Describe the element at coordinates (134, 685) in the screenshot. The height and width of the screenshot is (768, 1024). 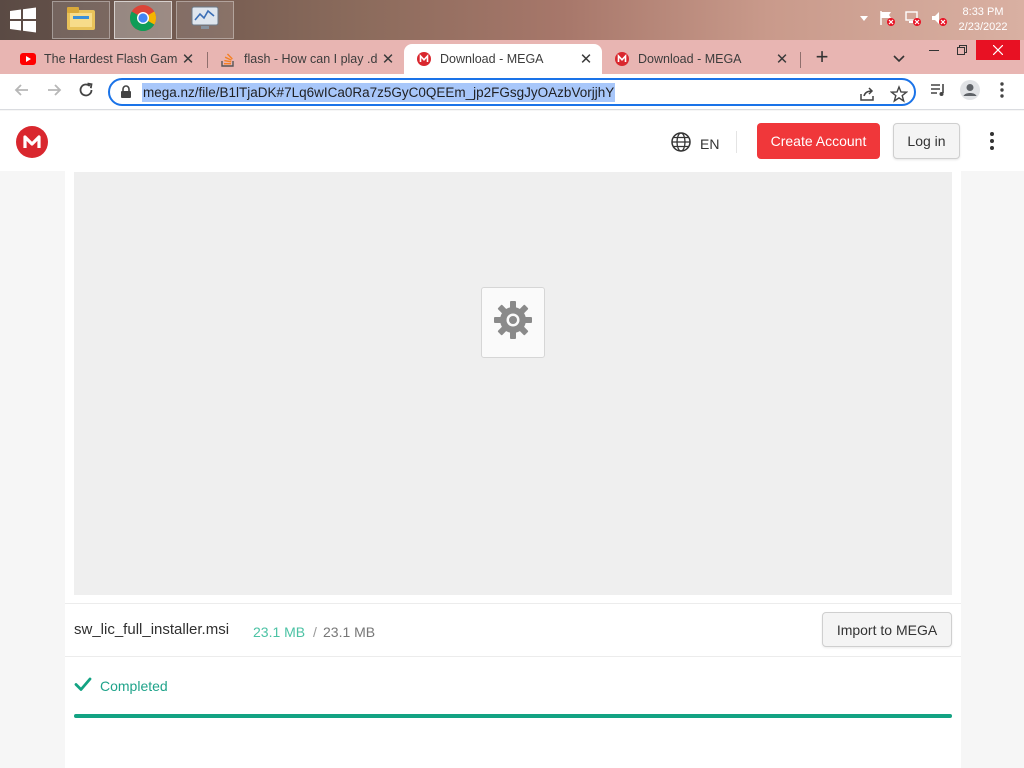
I see `status-text: Completed` at that location.